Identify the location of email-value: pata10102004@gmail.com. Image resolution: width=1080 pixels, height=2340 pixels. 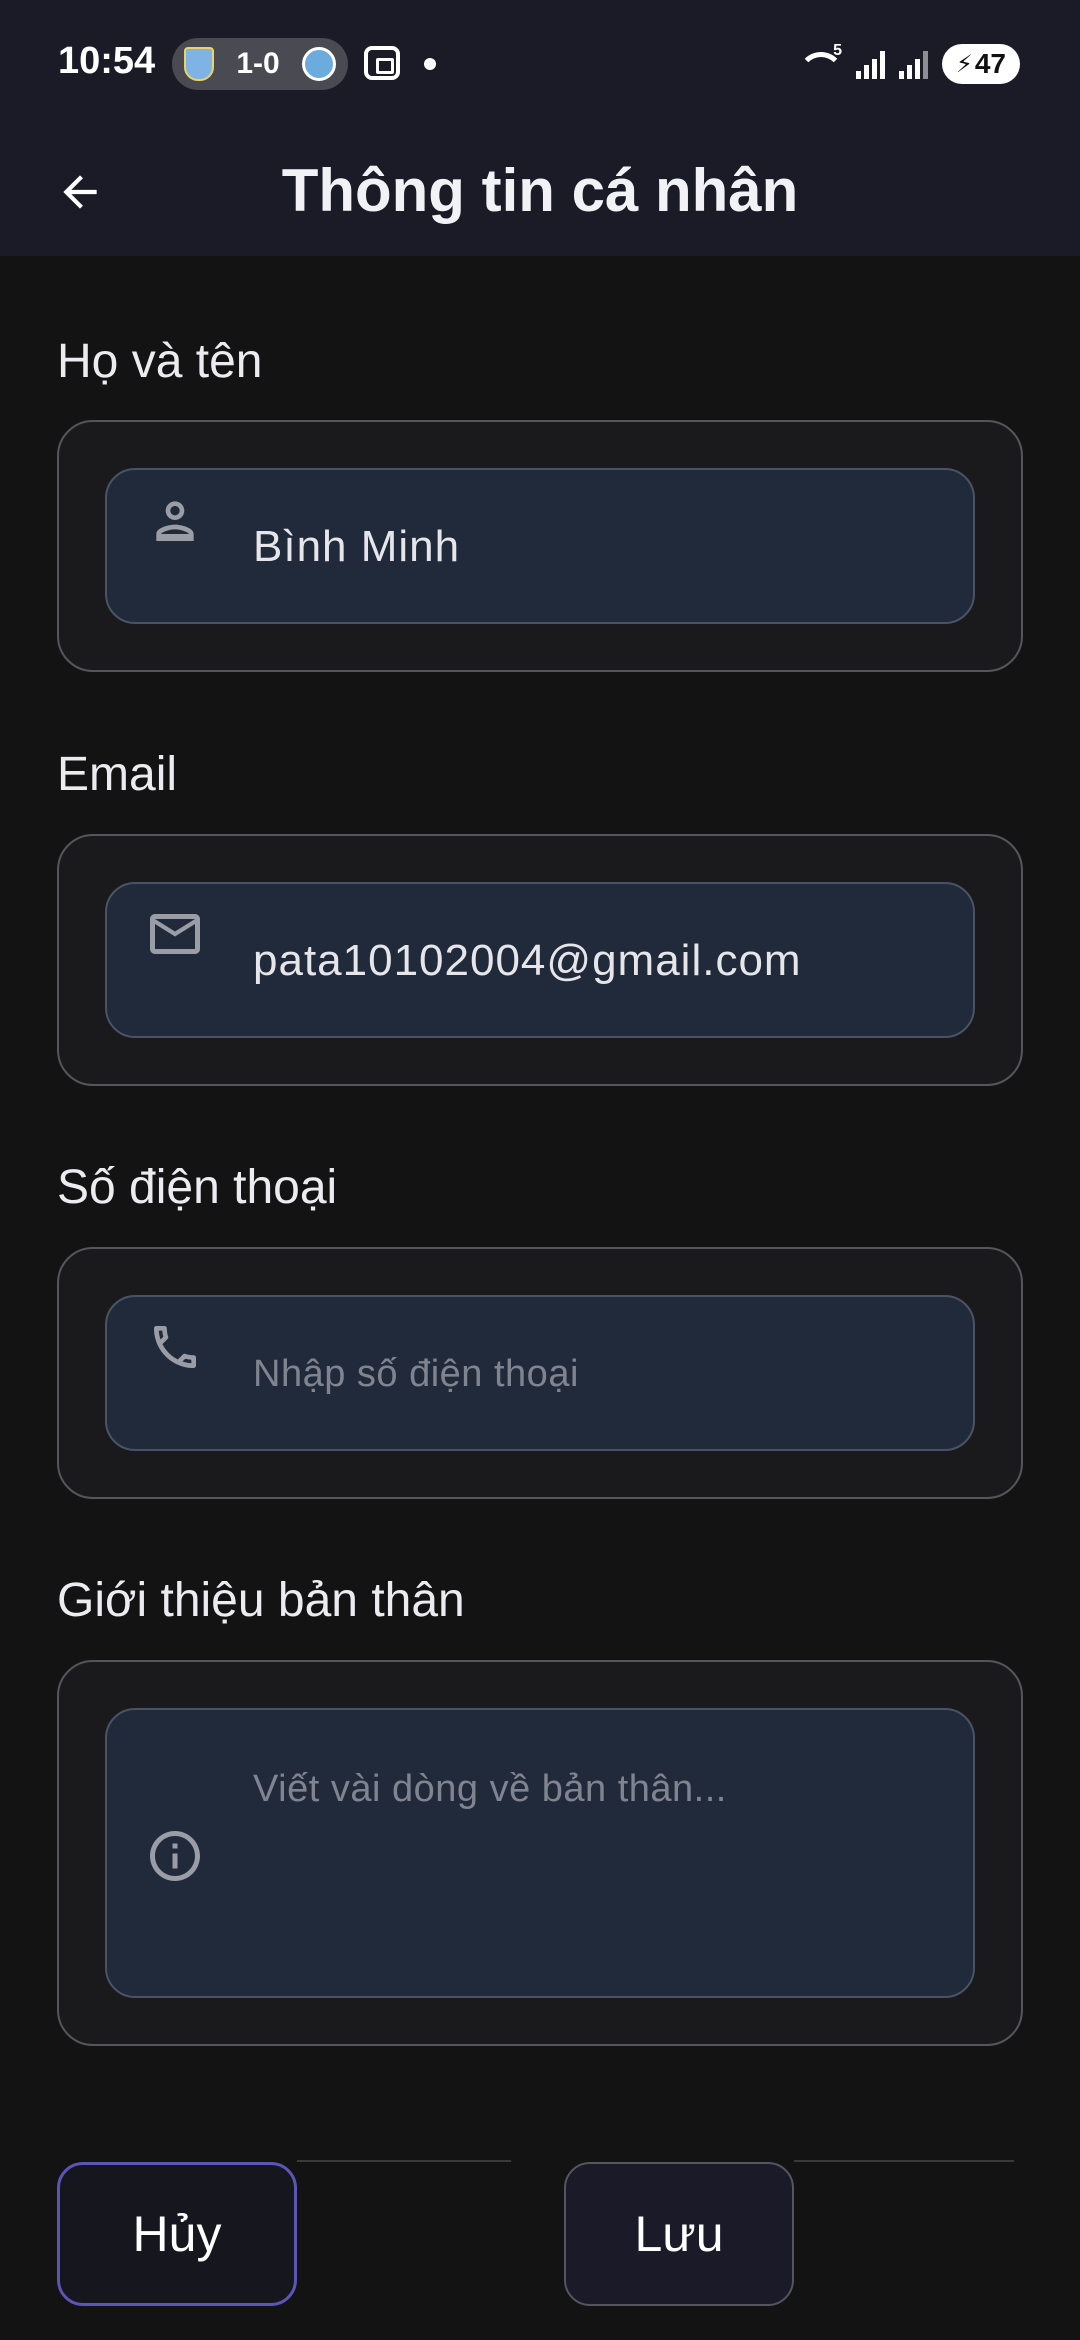
(527, 960).